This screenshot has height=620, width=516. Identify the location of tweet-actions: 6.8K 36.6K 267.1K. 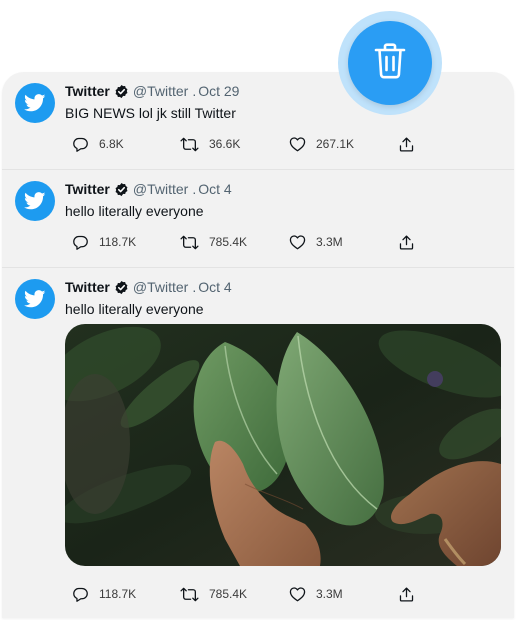
(258, 144).